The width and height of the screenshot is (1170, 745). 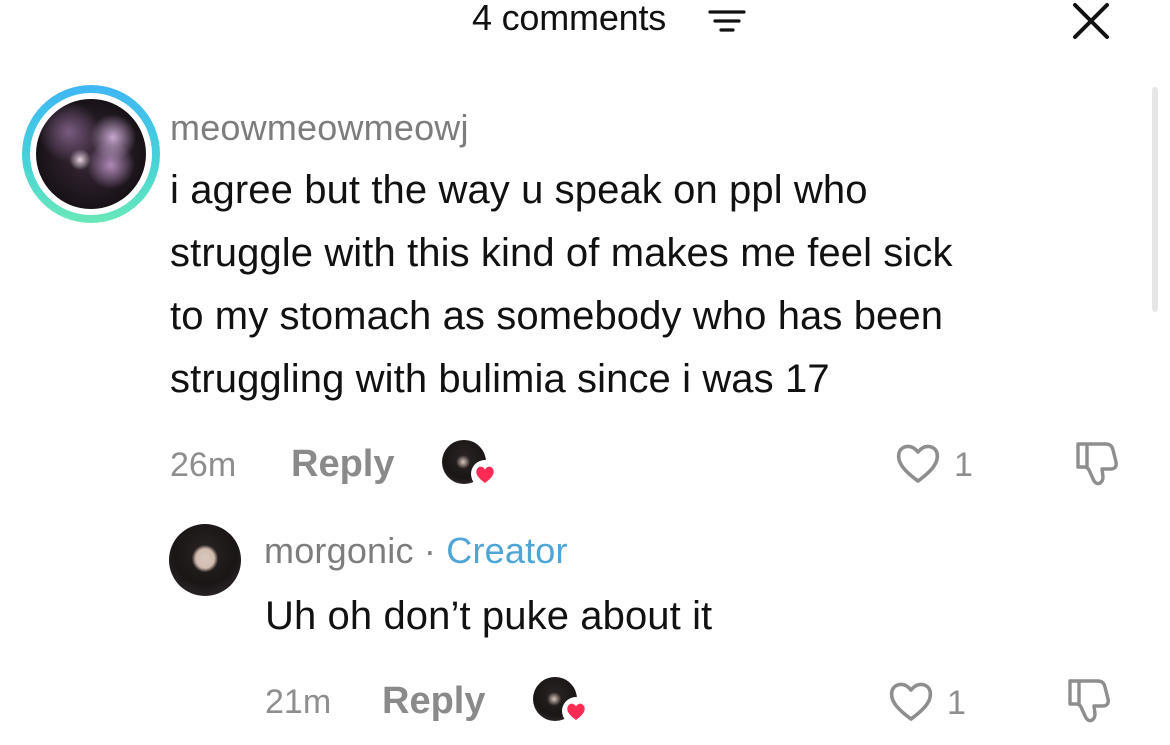 What do you see at coordinates (500, 379) in the screenshot?
I see `comment-text-line: struggling with bulimia since i was 17` at bounding box center [500, 379].